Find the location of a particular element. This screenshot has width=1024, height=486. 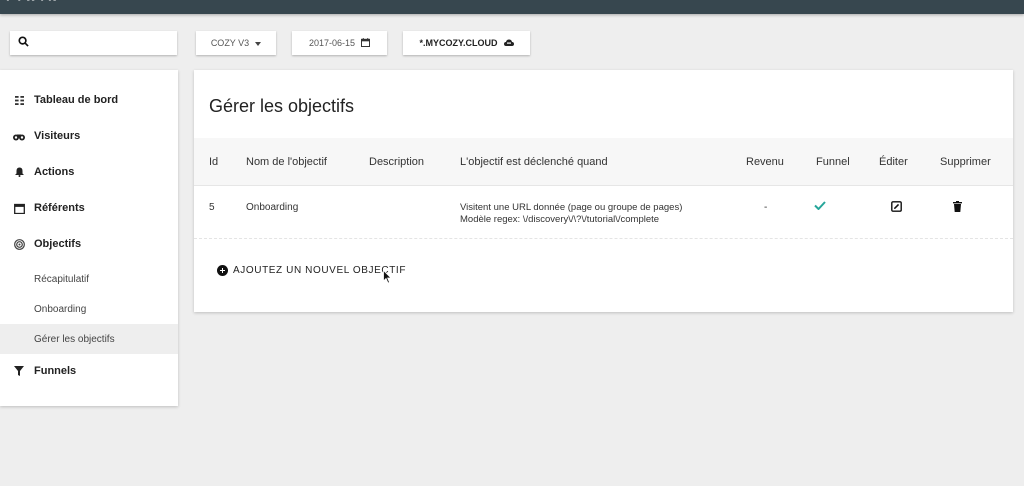

sidebar-subitem-label: Récapitulatif is located at coordinates (62, 279).